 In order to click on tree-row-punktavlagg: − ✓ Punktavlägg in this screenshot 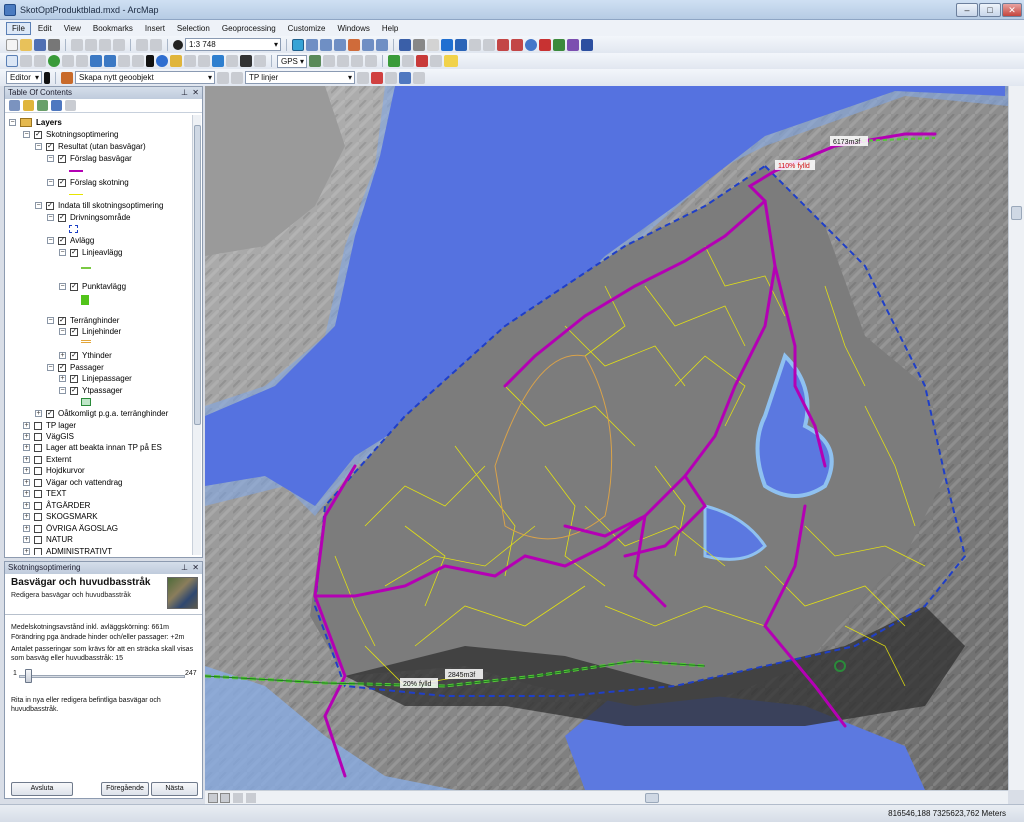, I will do `click(92, 286)`.